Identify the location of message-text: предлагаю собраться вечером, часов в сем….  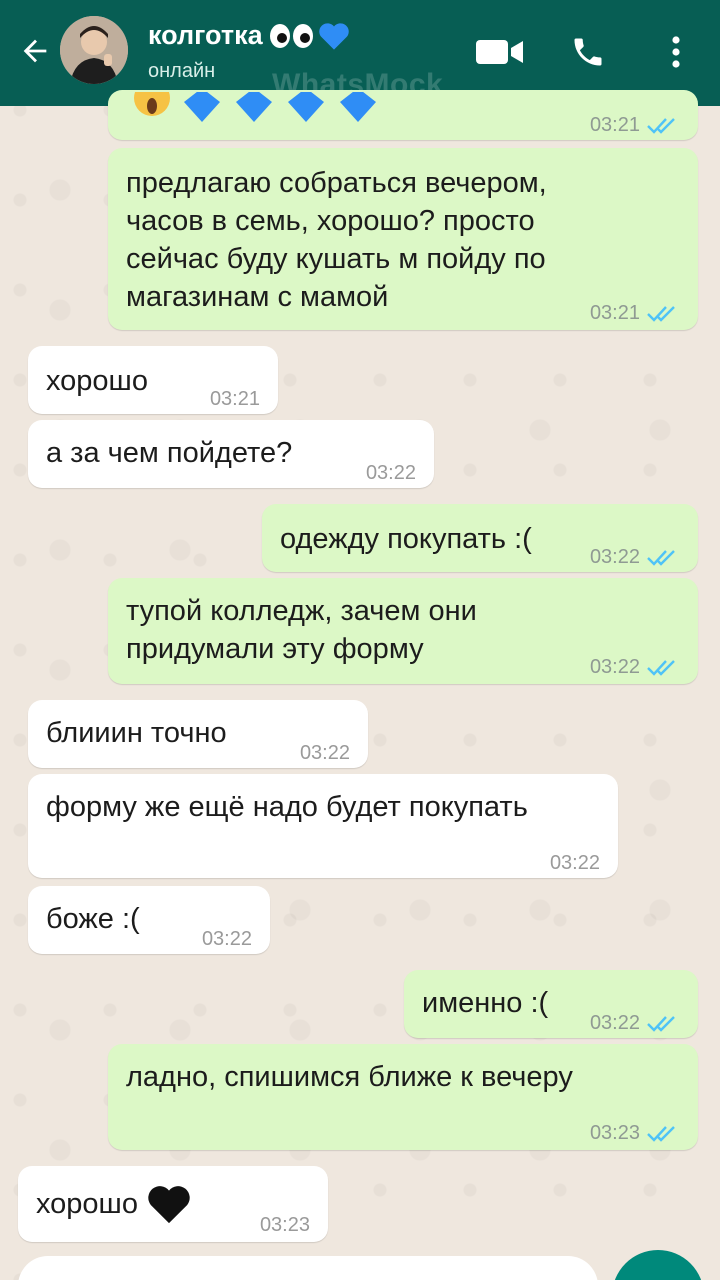
(336, 240).